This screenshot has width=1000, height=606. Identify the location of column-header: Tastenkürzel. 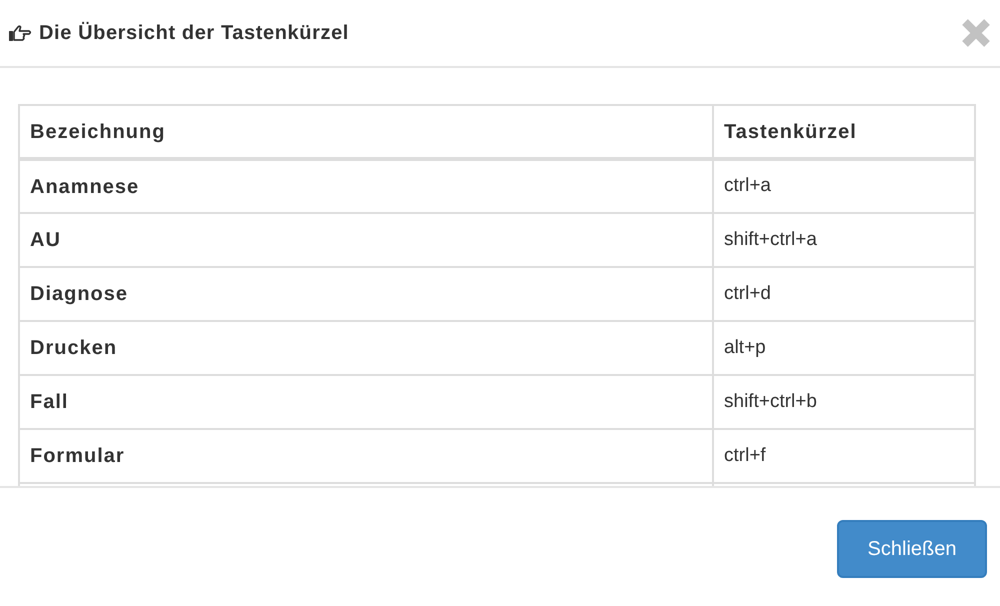
(844, 132).